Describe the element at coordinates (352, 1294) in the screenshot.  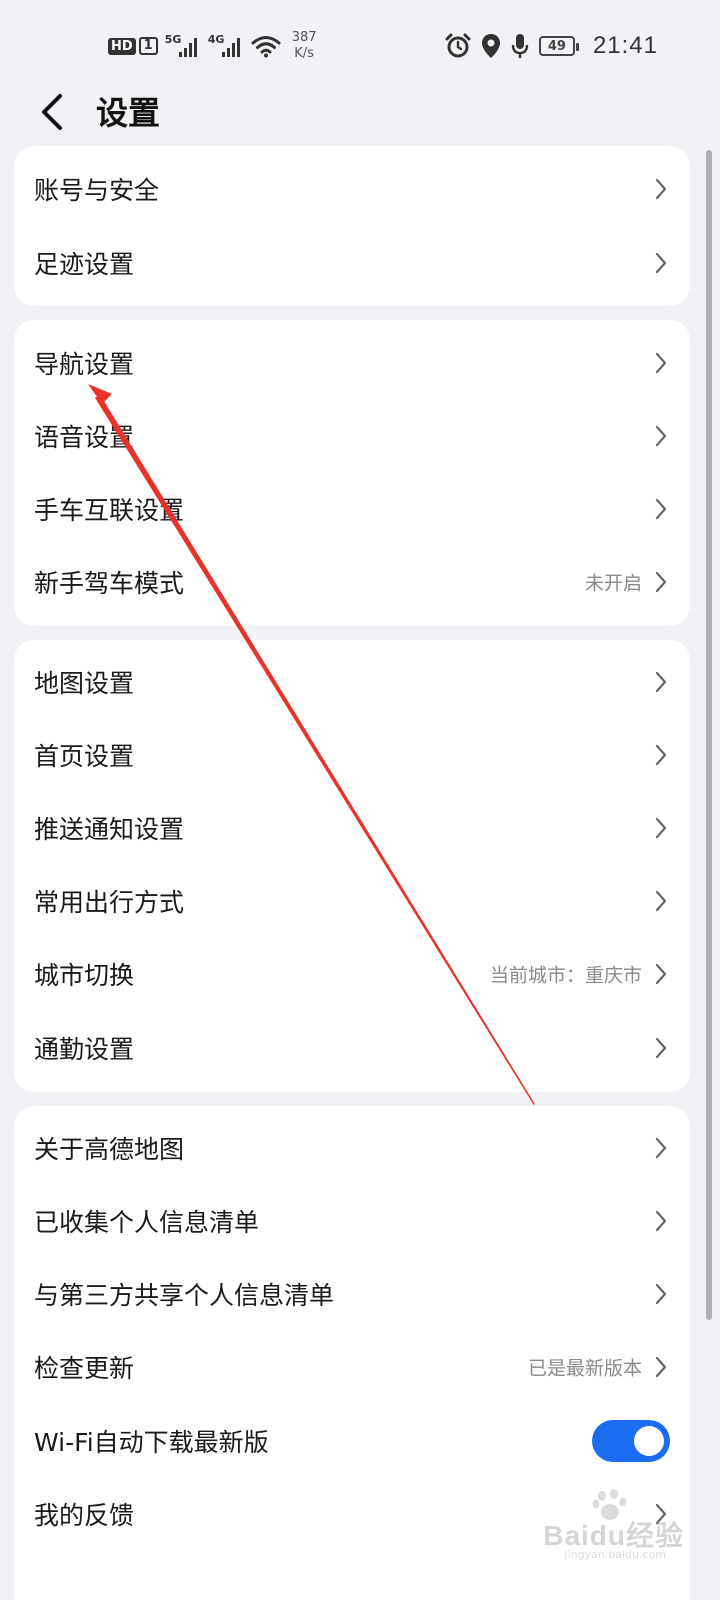
I see `setting-row-third-party-info: 与第三方共享个人信息清单` at that location.